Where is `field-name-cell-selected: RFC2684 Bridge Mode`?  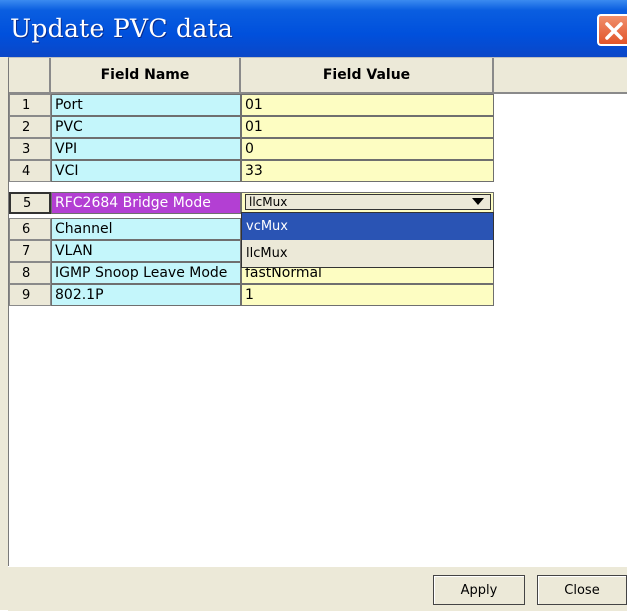
field-name-cell-selected: RFC2684 Bridge Mode is located at coordinates (146, 203).